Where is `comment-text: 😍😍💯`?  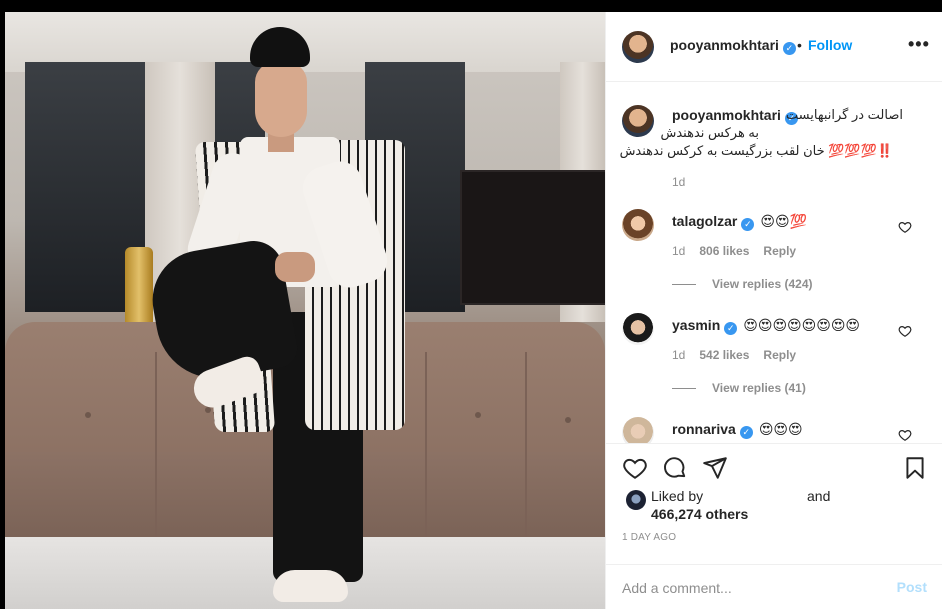 comment-text: 😍😍💯 is located at coordinates (783, 221).